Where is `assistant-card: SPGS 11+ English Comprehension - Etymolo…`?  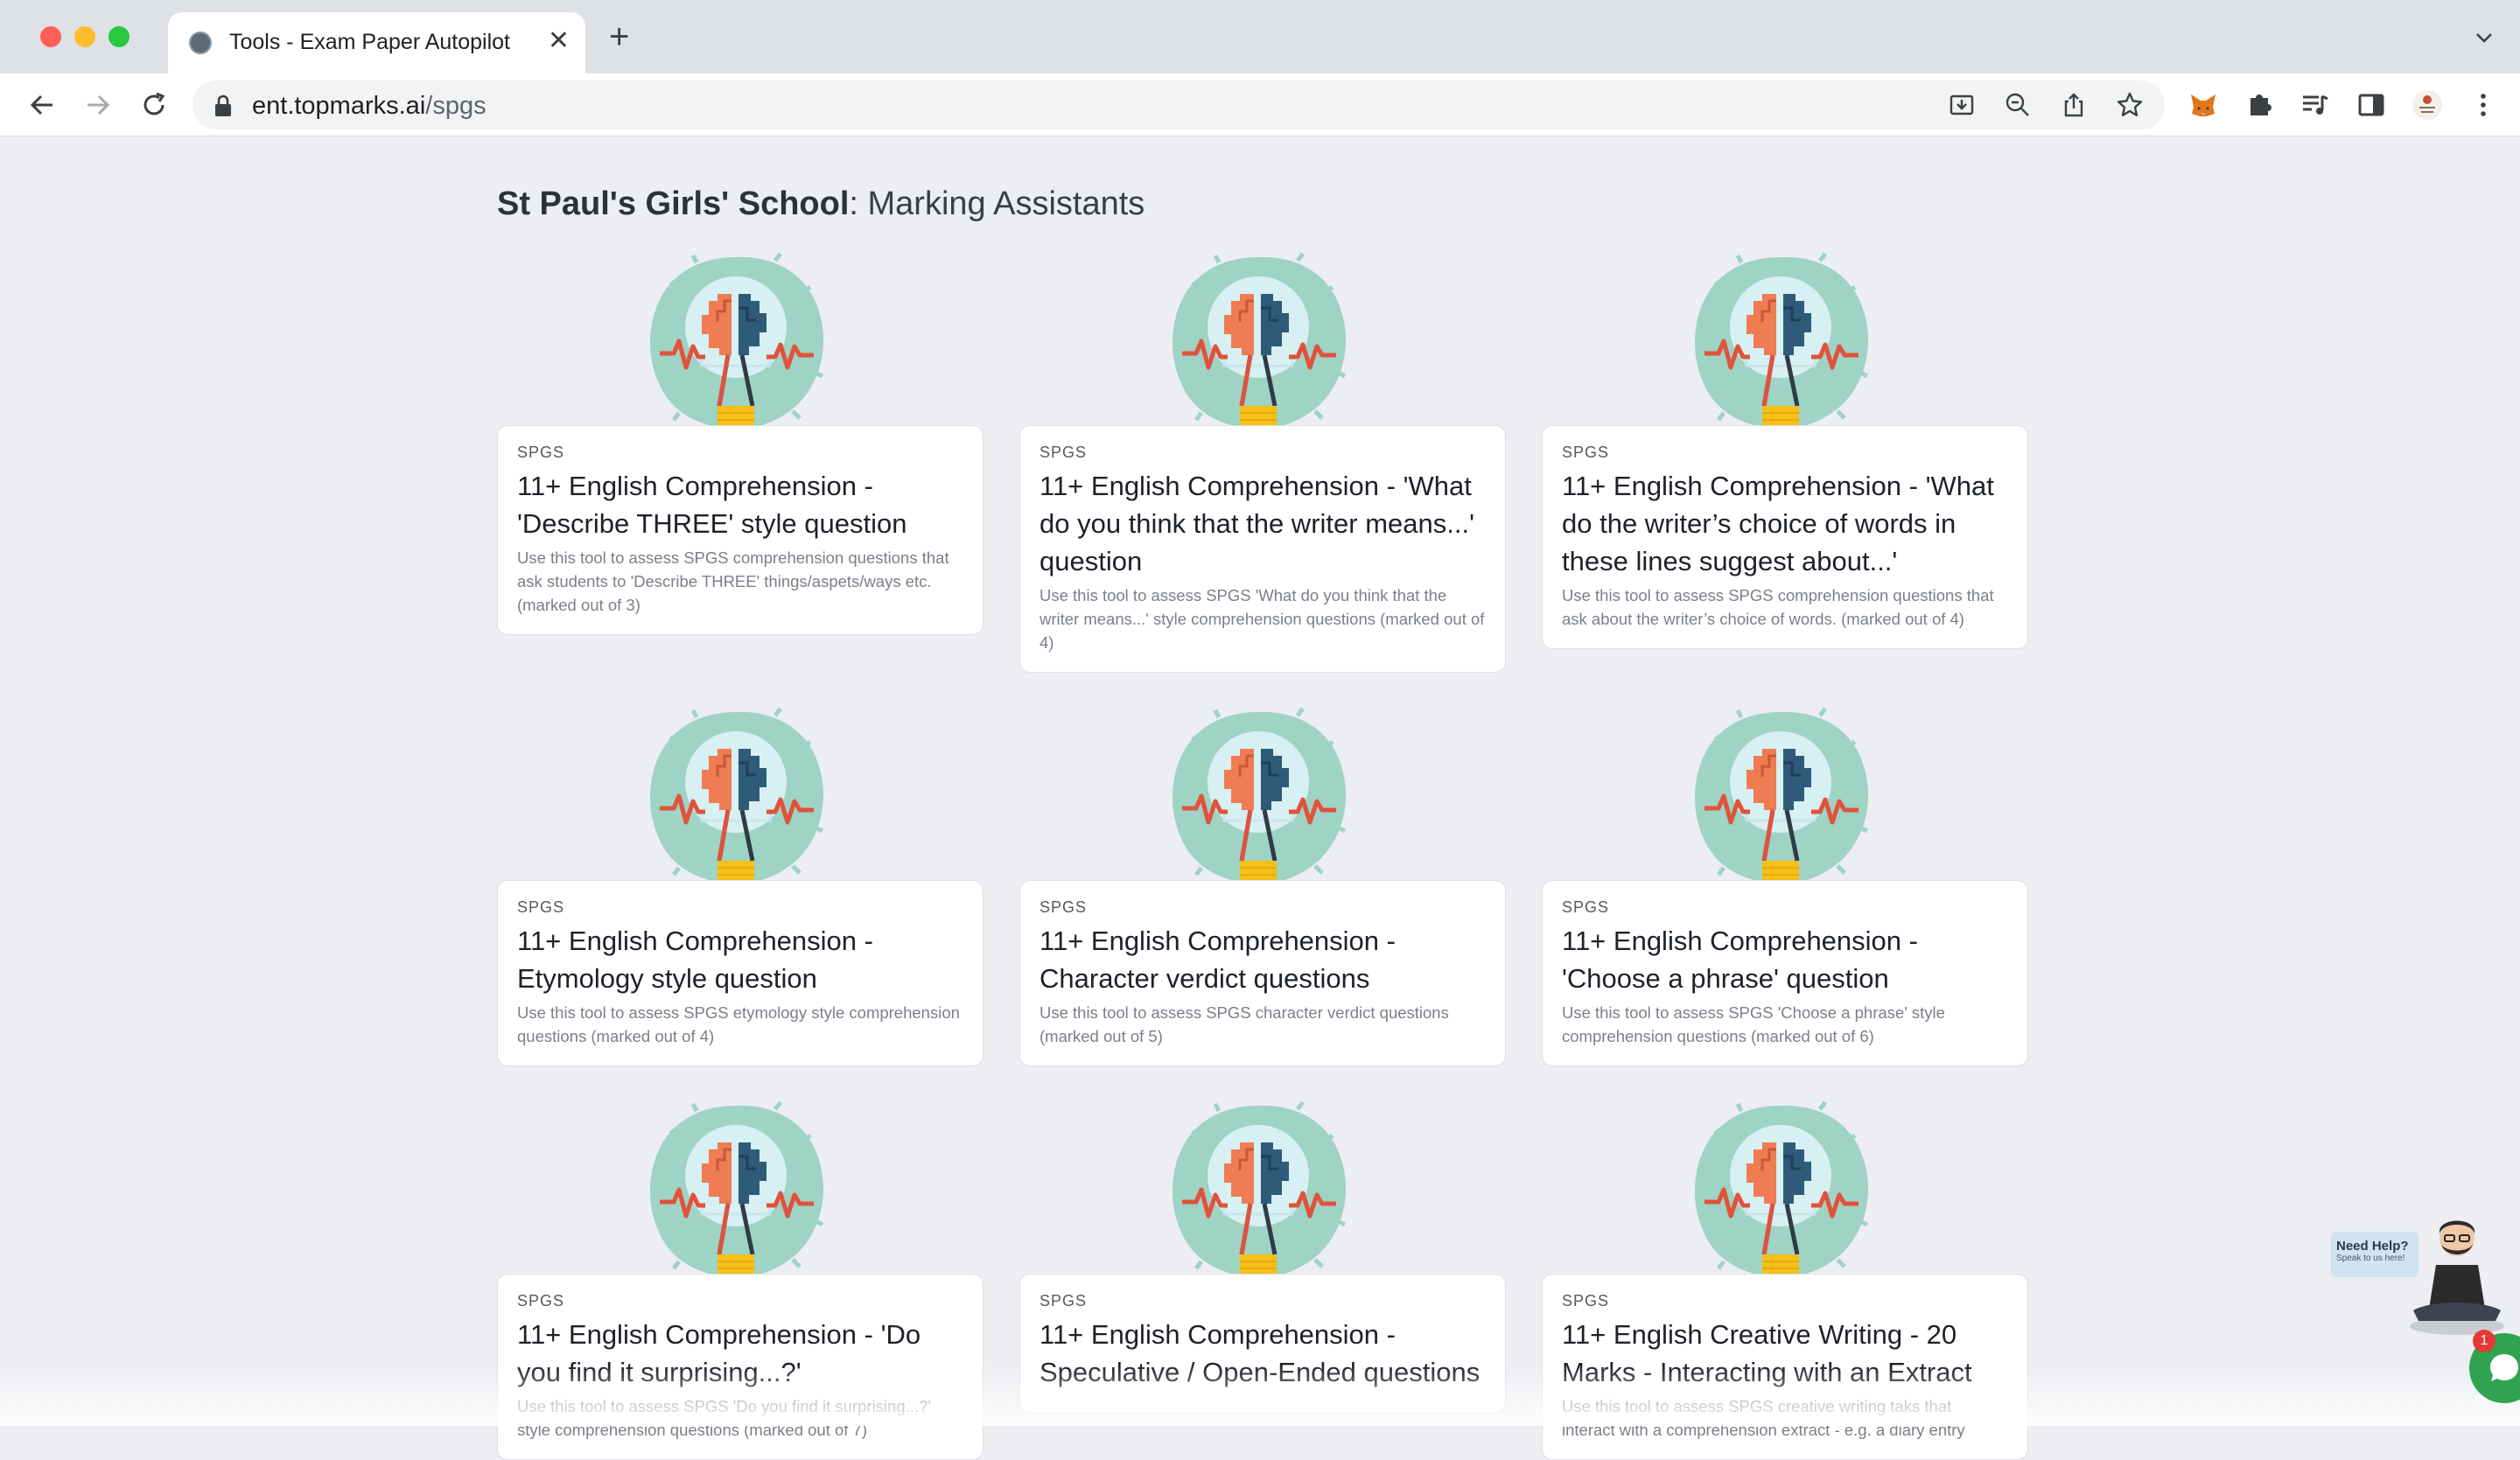
assistant-card: SPGS 11+ English Comprehension - Etymolo… is located at coordinates (740, 973).